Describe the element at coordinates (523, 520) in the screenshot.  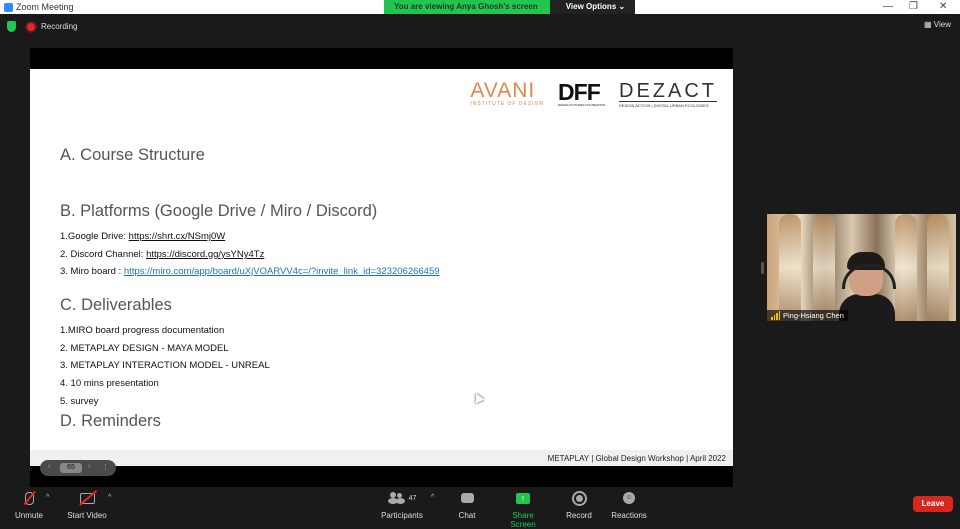
I see `share-screen-label: Share Screen` at that location.